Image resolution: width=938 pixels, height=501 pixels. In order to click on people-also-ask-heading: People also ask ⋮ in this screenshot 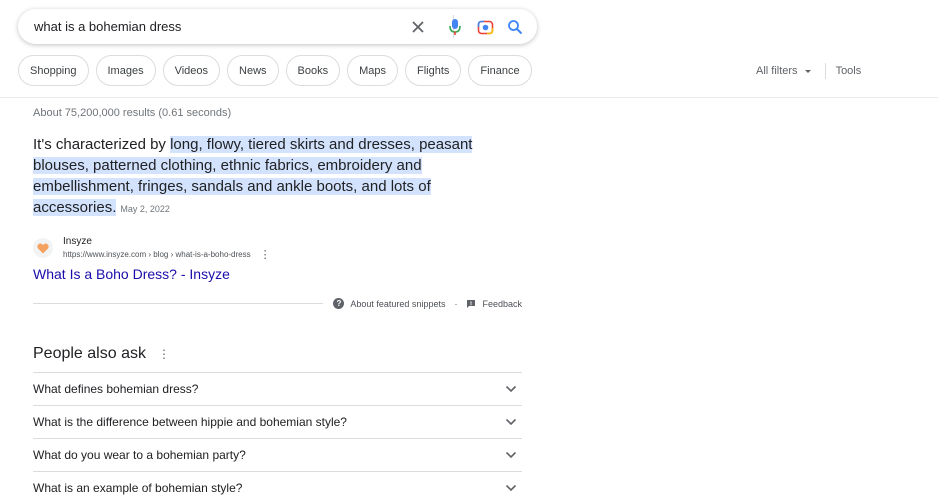, I will do `click(101, 354)`.